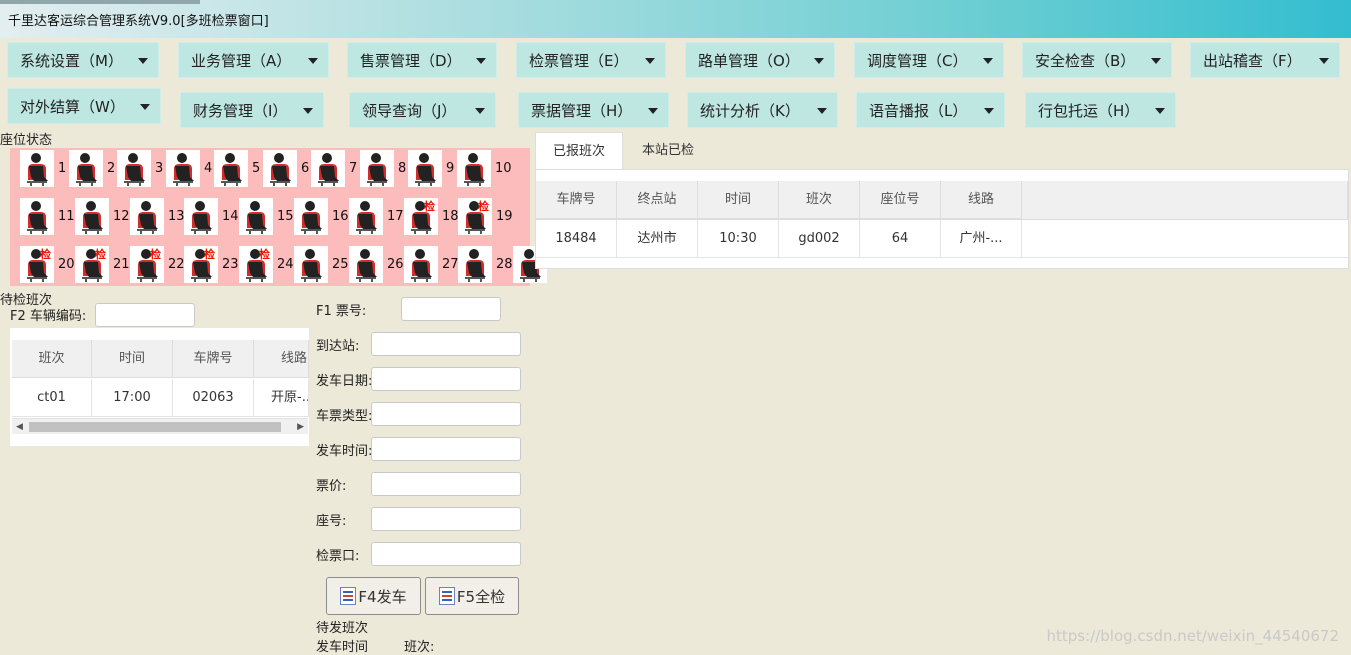 This screenshot has height=655, width=1351. Describe the element at coordinates (419, 647) in the screenshot. I see `shift-column-label: 班次:` at that location.